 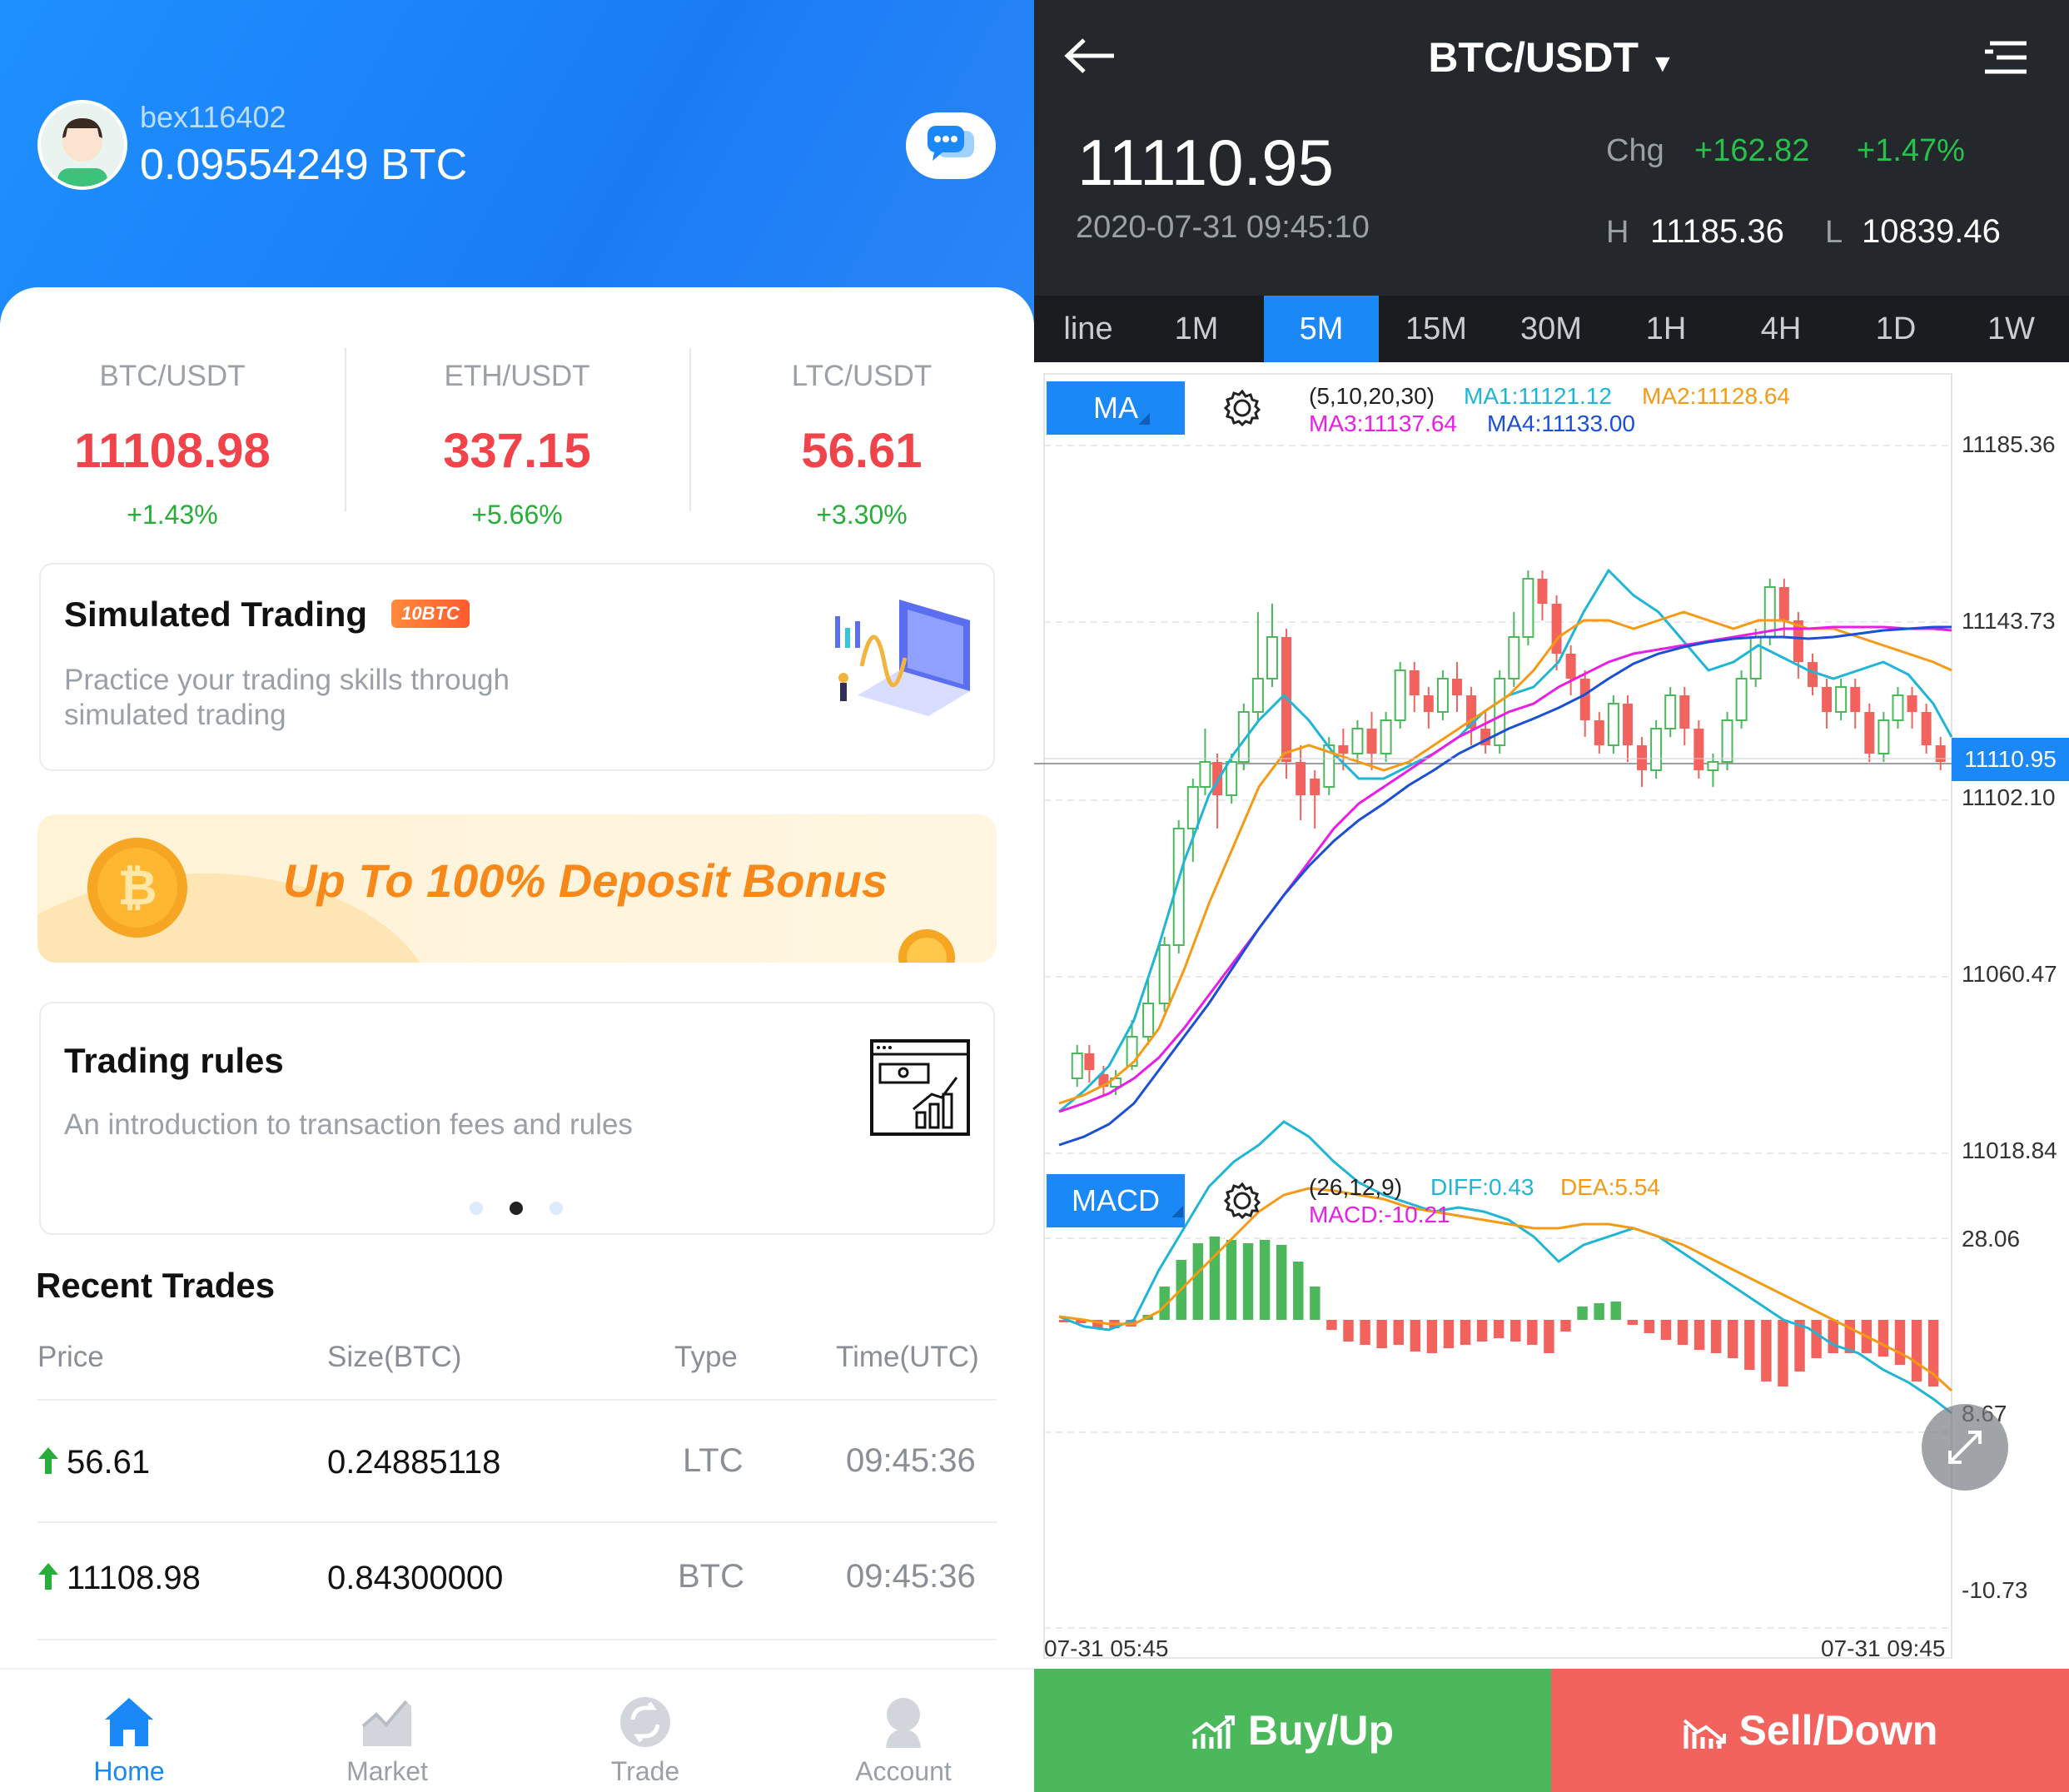 What do you see at coordinates (1995, 1590) in the screenshot?
I see `macd-axis-label: -10.73` at bounding box center [1995, 1590].